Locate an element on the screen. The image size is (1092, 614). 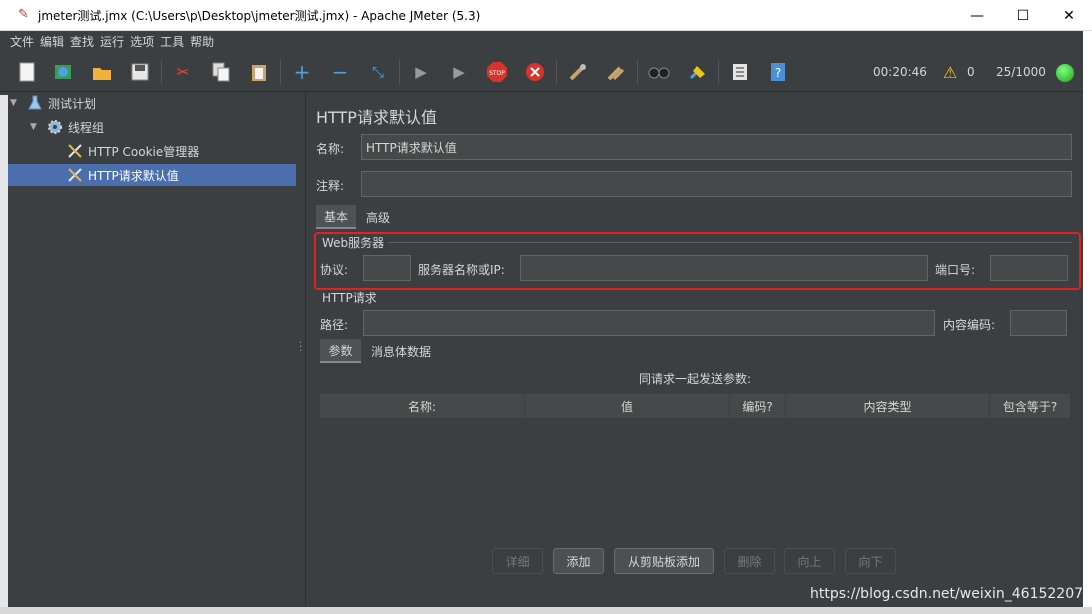
collapse-icon: − is located at coordinates (340, 72).